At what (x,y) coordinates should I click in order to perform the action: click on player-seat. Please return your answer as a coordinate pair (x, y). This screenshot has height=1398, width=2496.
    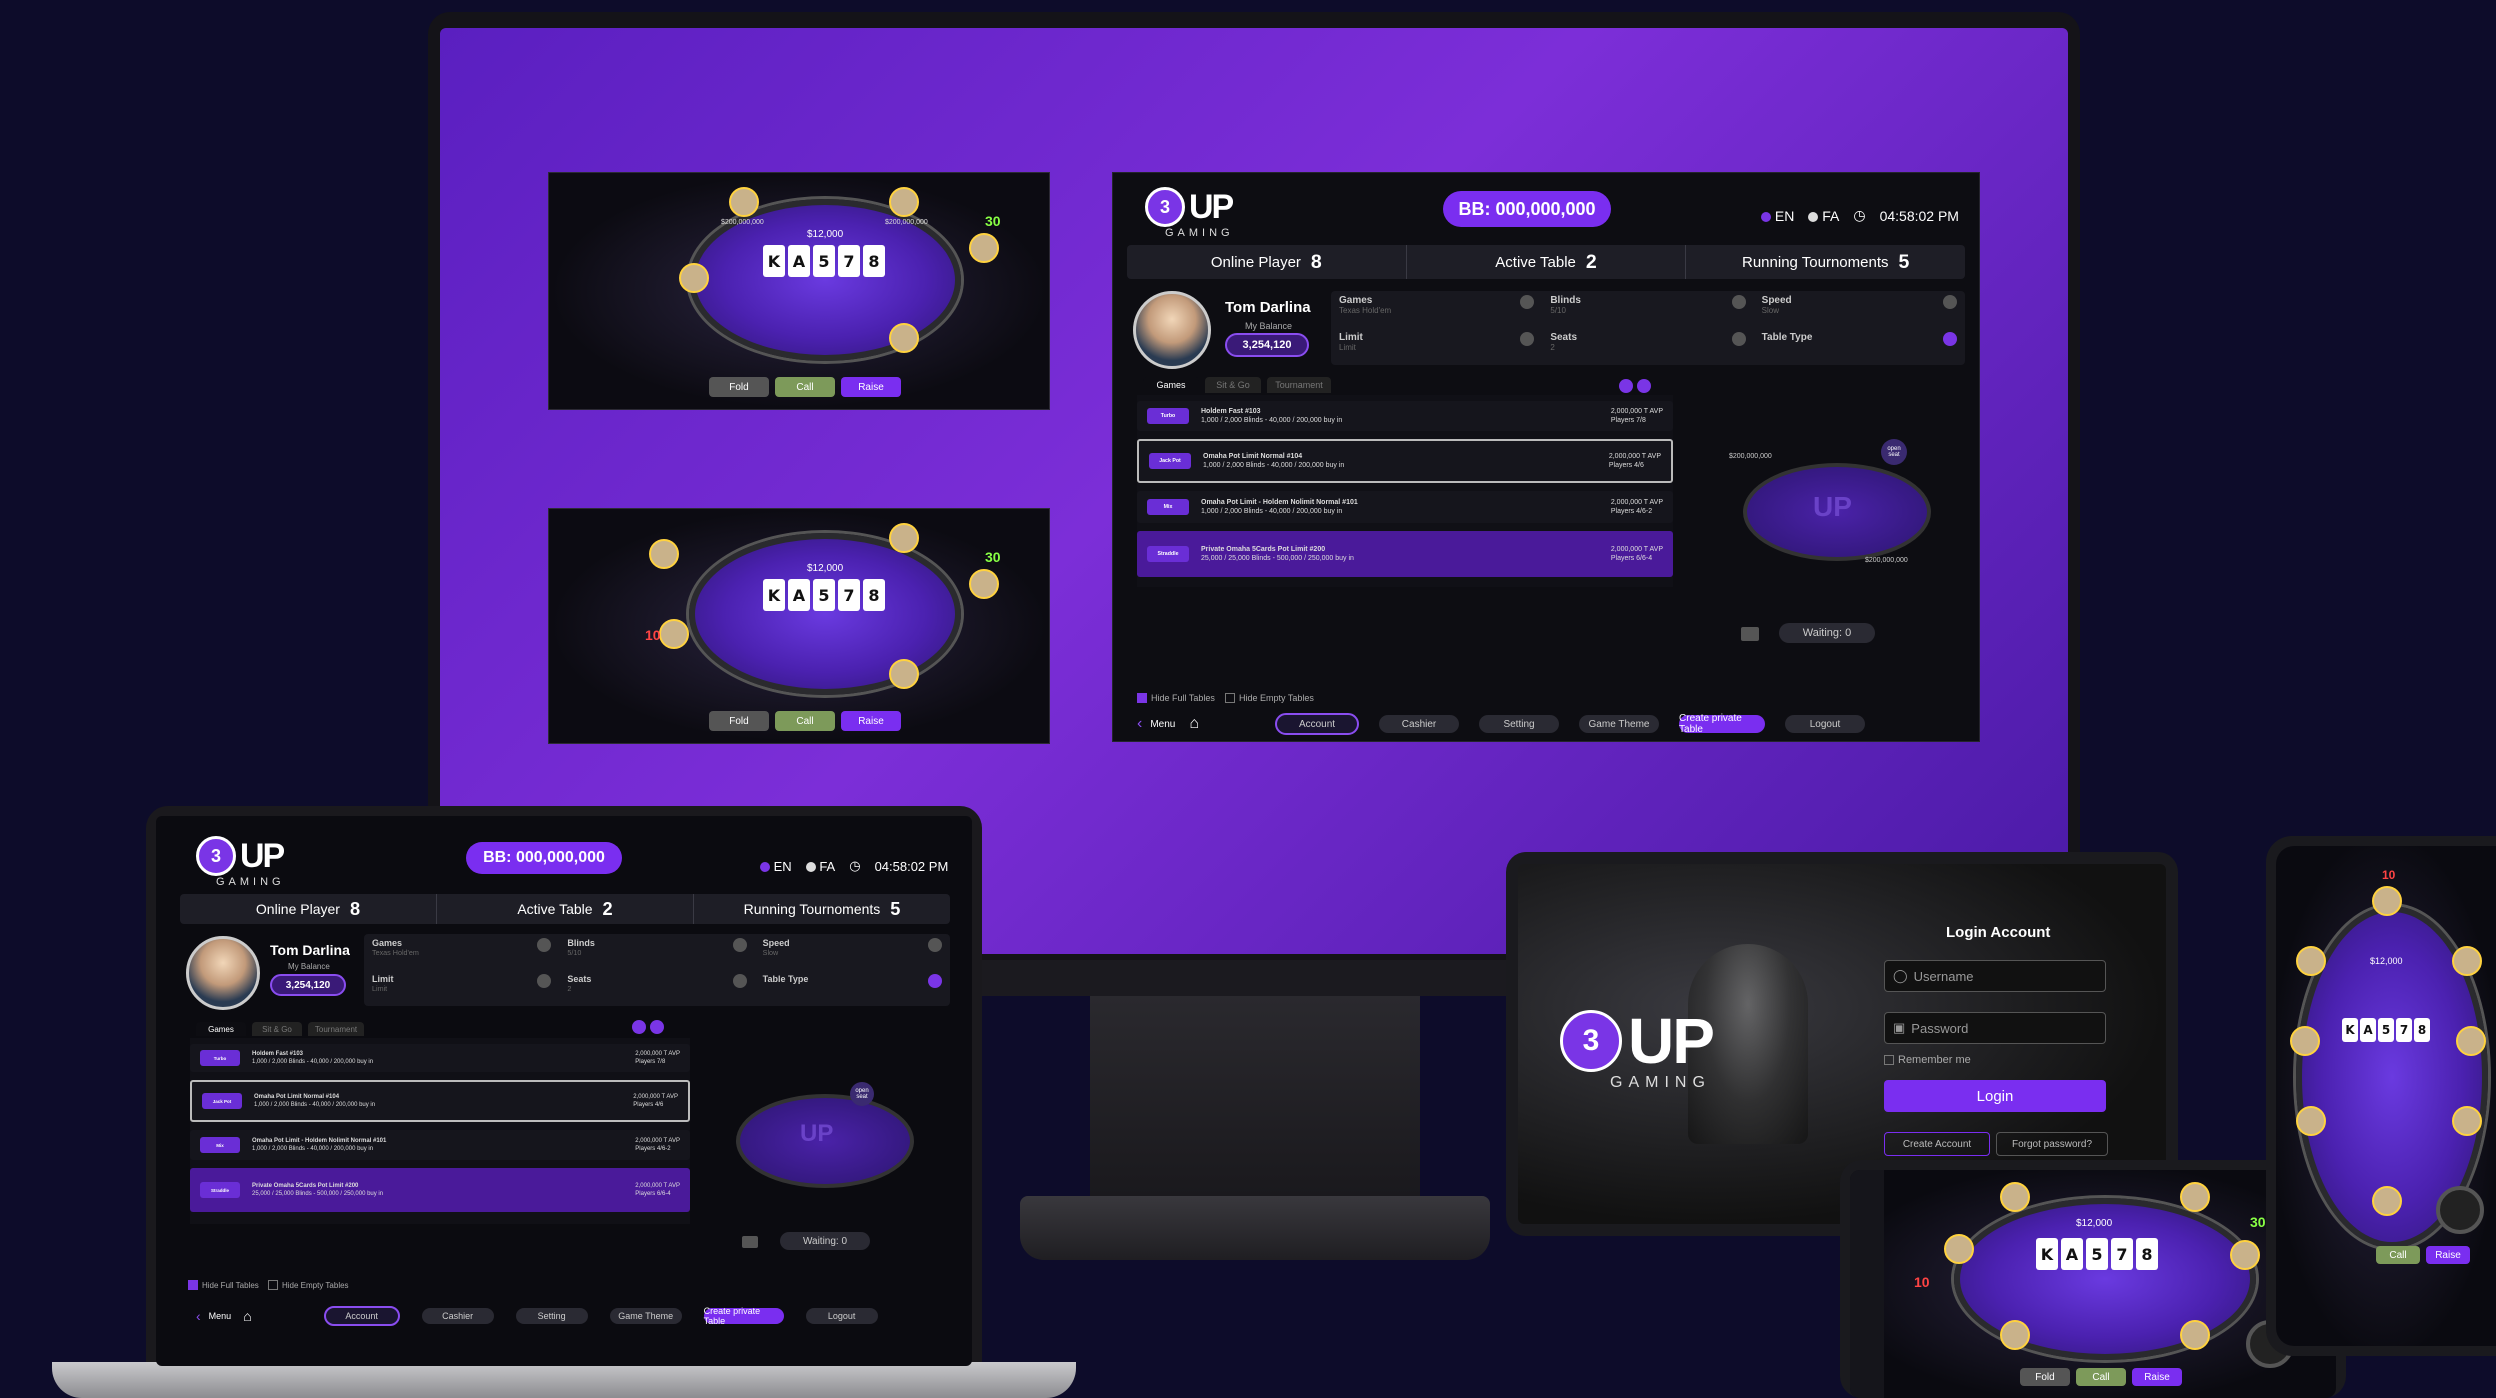
    Looking at the image, I should click on (2195, 1335).